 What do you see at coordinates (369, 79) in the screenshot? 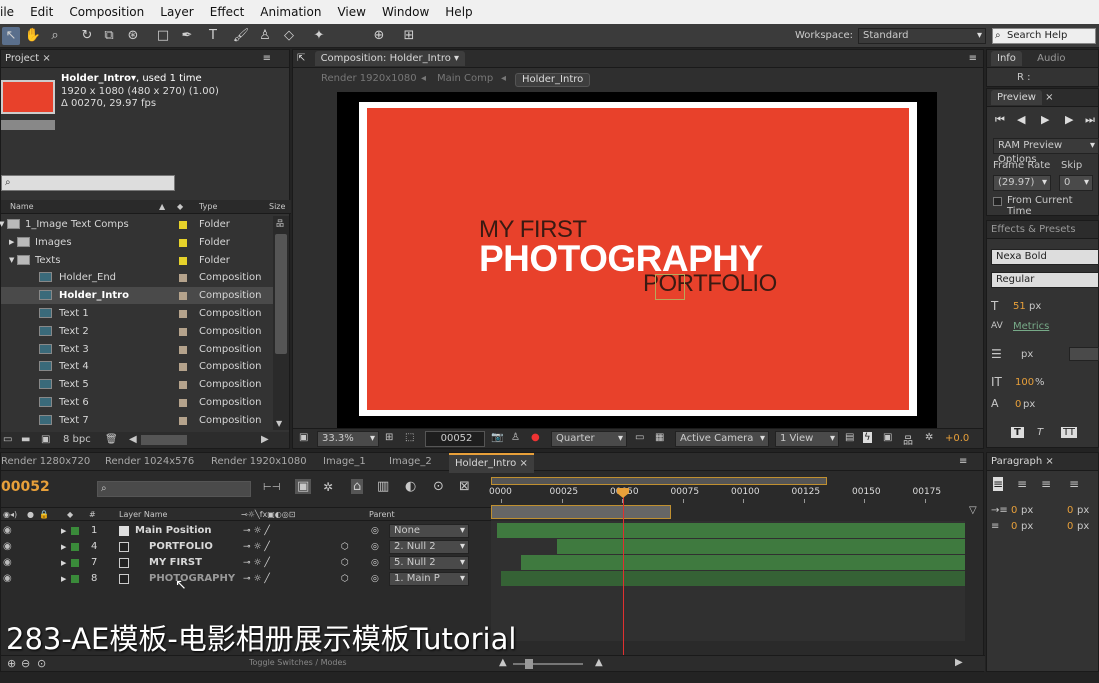
I see `breadcrumb-item: Render 1920x1080` at bounding box center [369, 79].